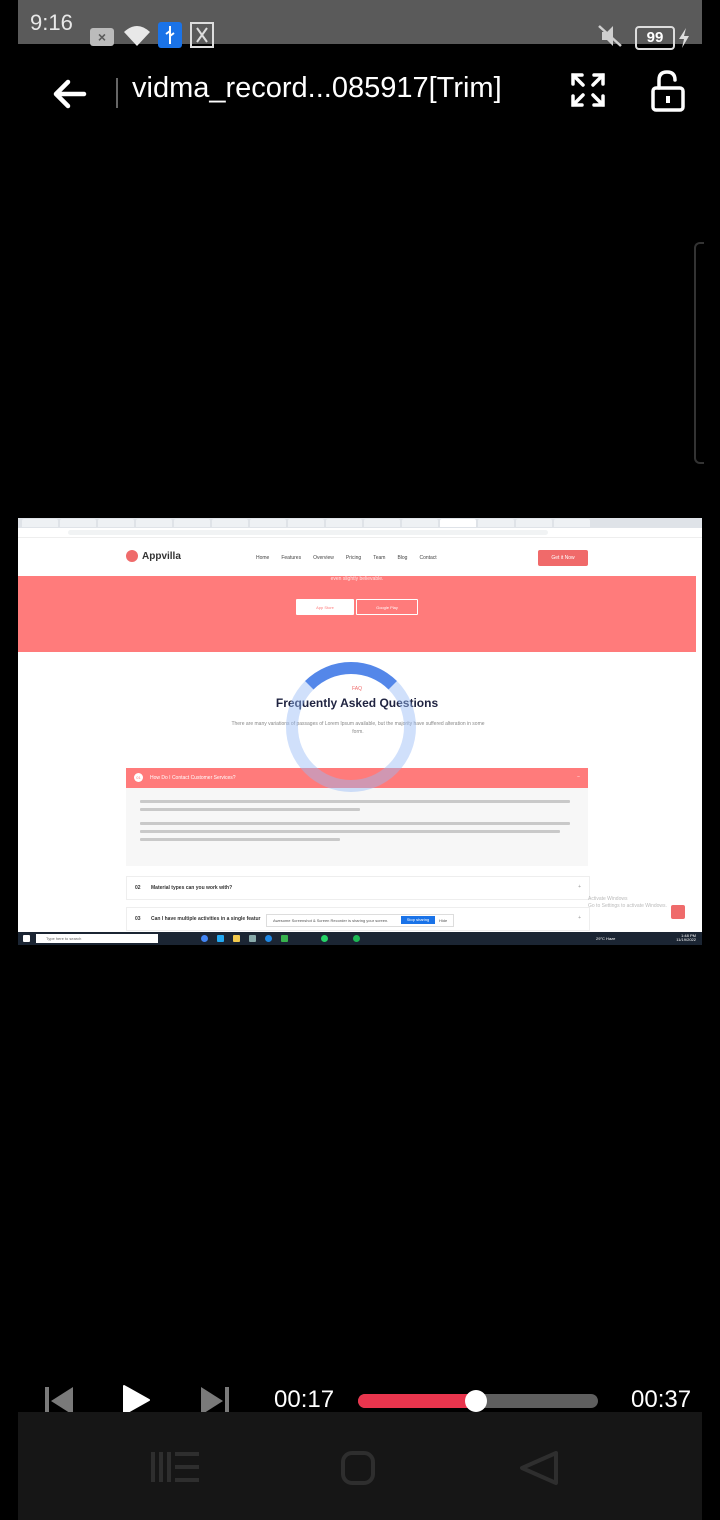 The width and height of the screenshot is (720, 1520). What do you see at coordinates (193, 778) in the screenshot?
I see `faq-question: How Do I Contact Customer Services?` at bounding box center [193, 778].